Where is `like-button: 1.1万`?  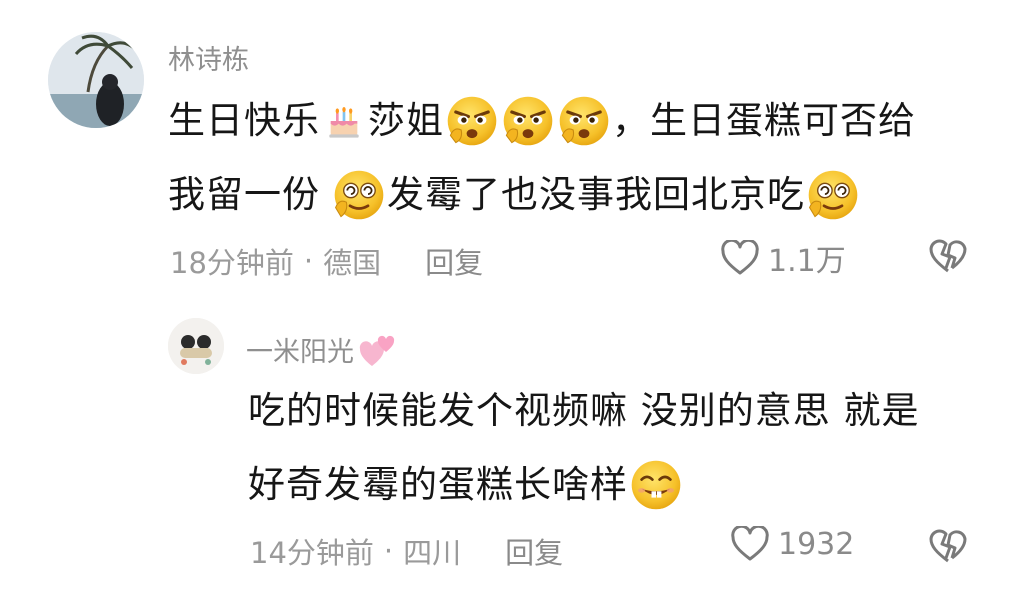 like-button: 1.1万 is located at coordinates (783, 258).